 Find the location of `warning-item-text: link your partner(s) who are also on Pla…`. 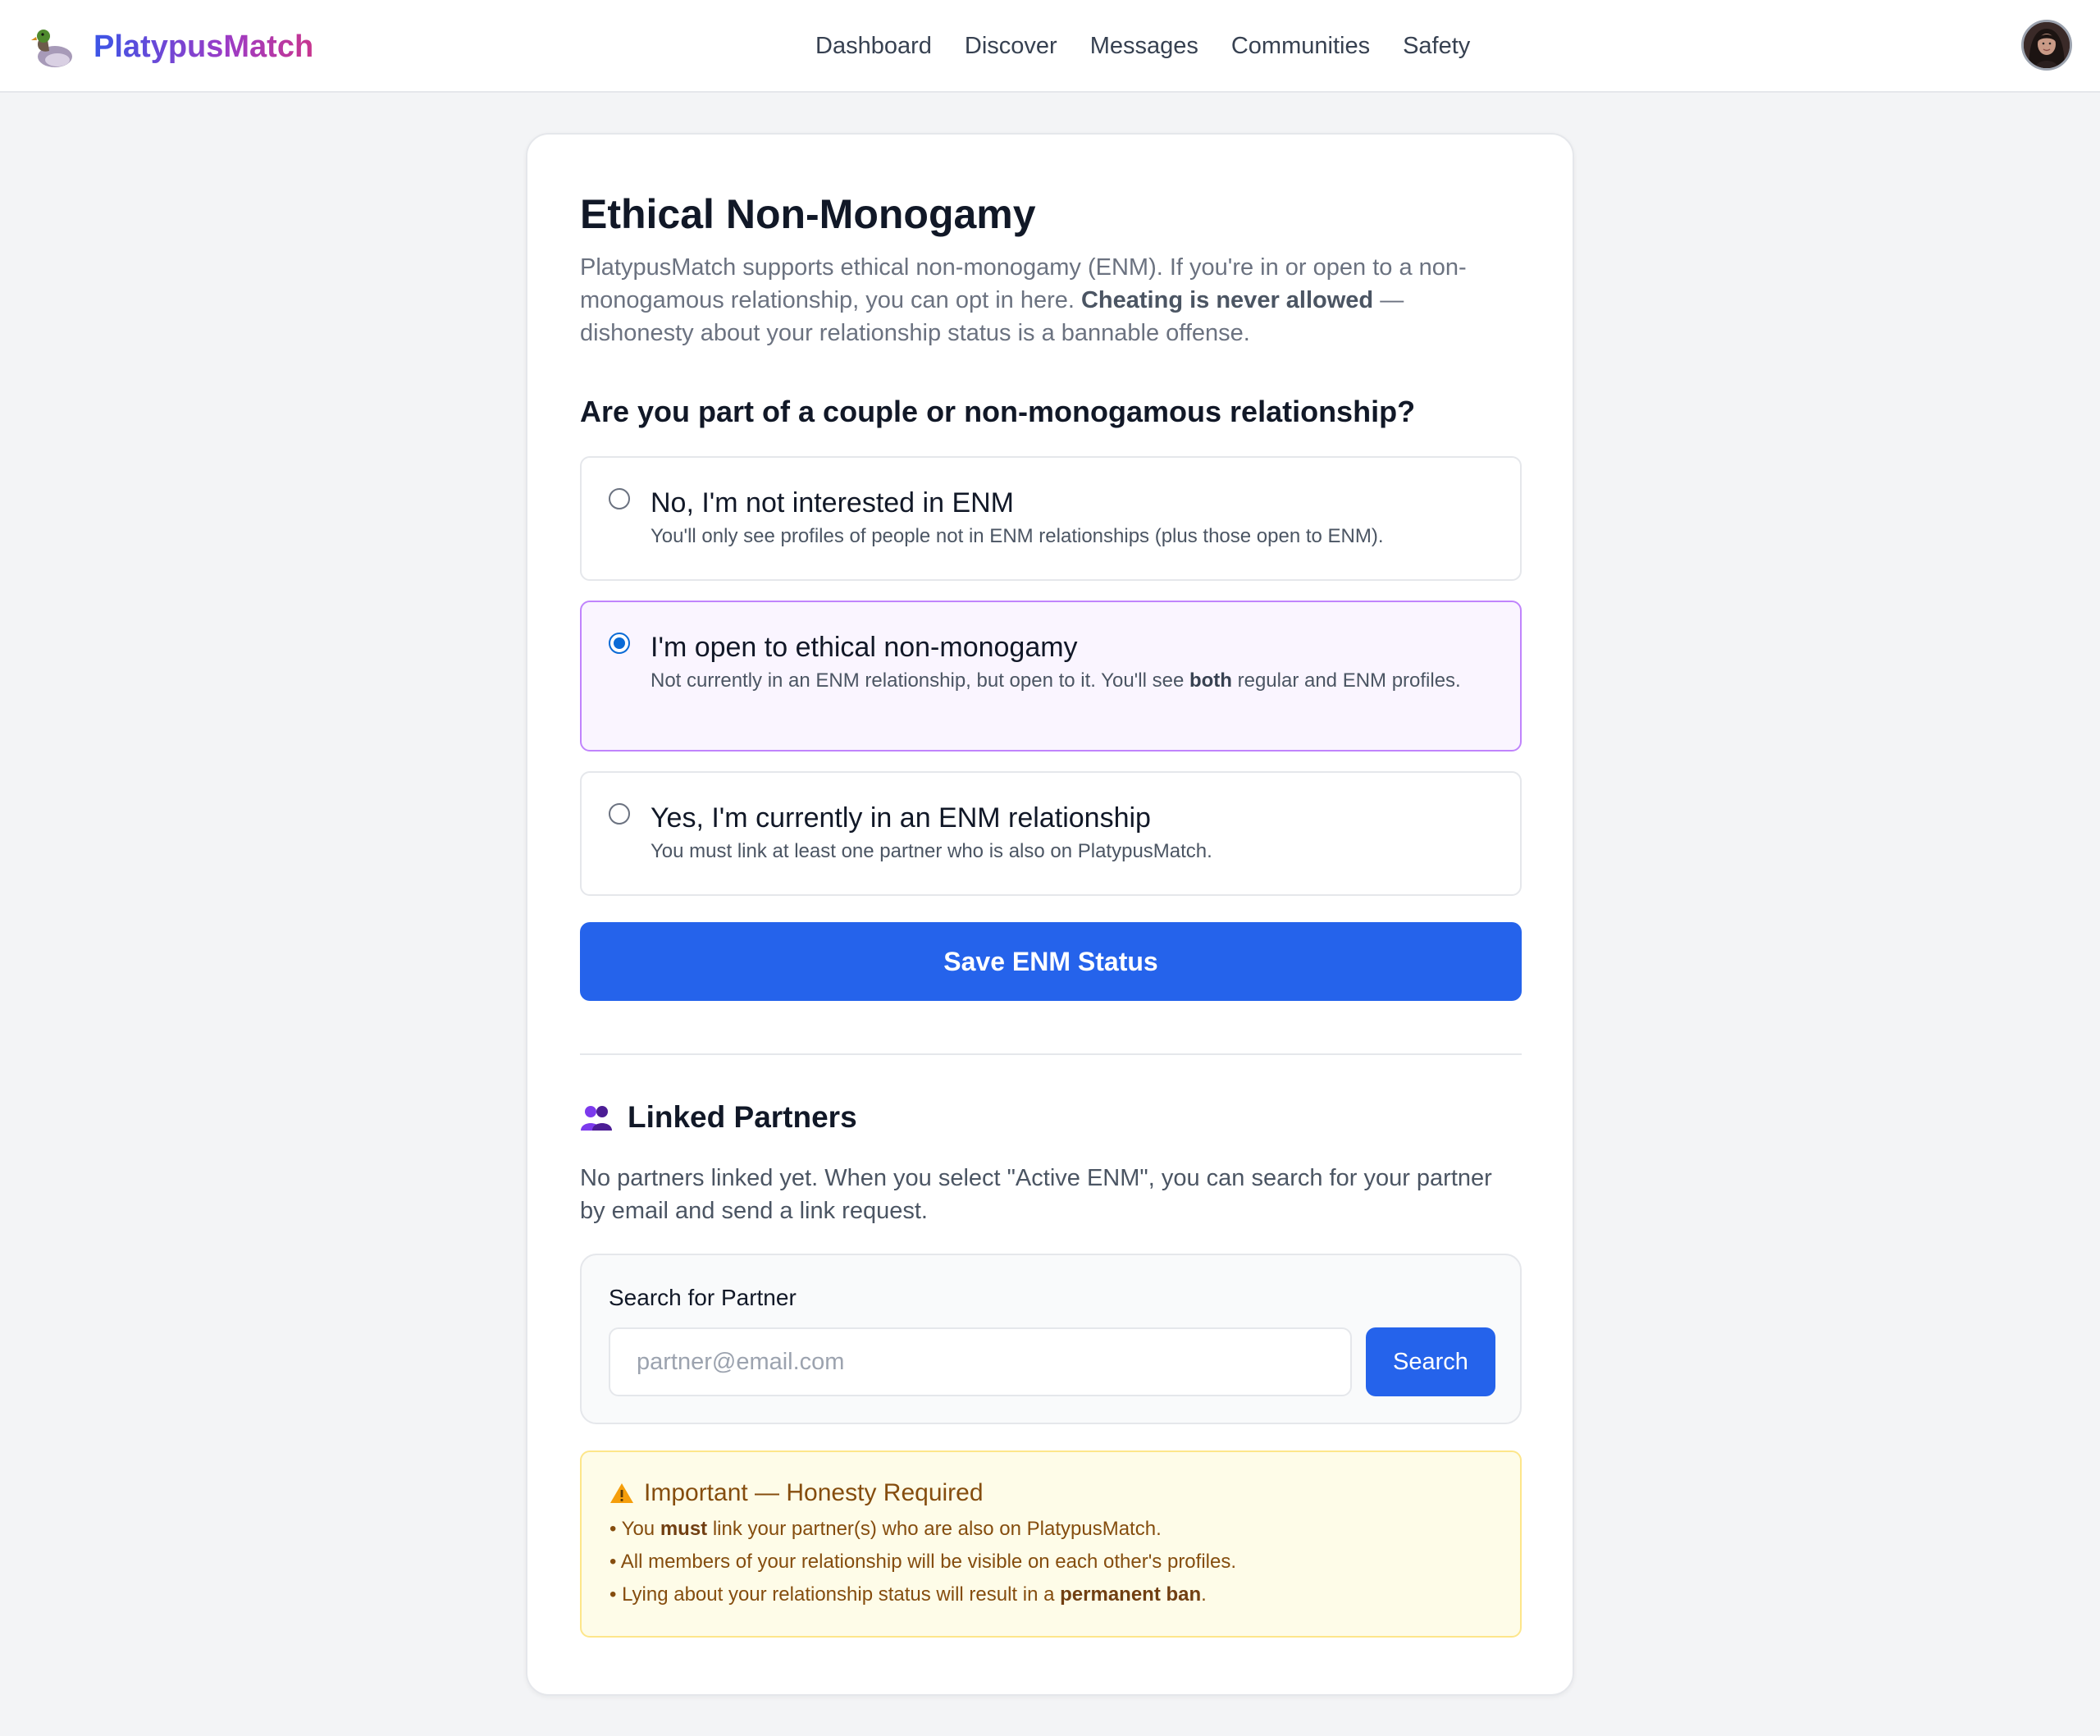

warning-item-text: link your partner(s) who are also on Pla… is located at coordinates (934, 1529).